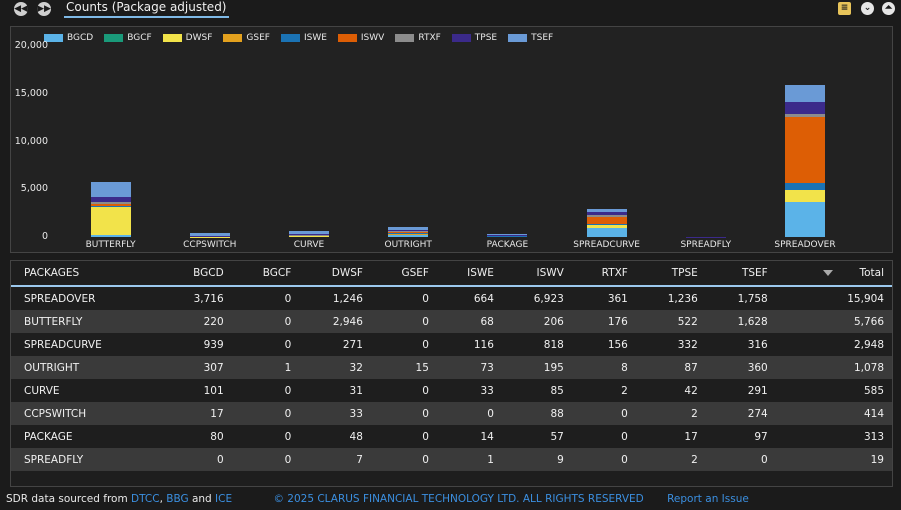  Describe the element at coordinates (196, 367) in the screenshot. I see `table-cell: 307` at that location.